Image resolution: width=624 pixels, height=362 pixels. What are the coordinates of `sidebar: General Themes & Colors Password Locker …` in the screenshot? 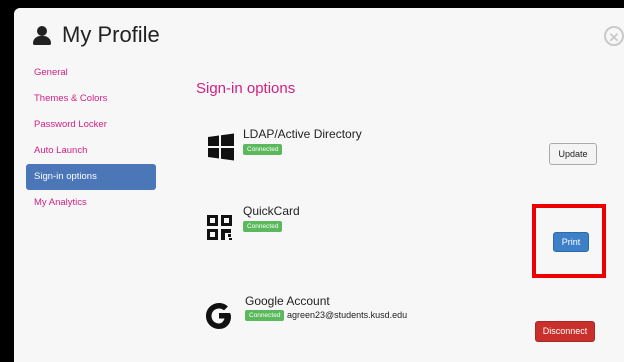 It's located at (91, 138).